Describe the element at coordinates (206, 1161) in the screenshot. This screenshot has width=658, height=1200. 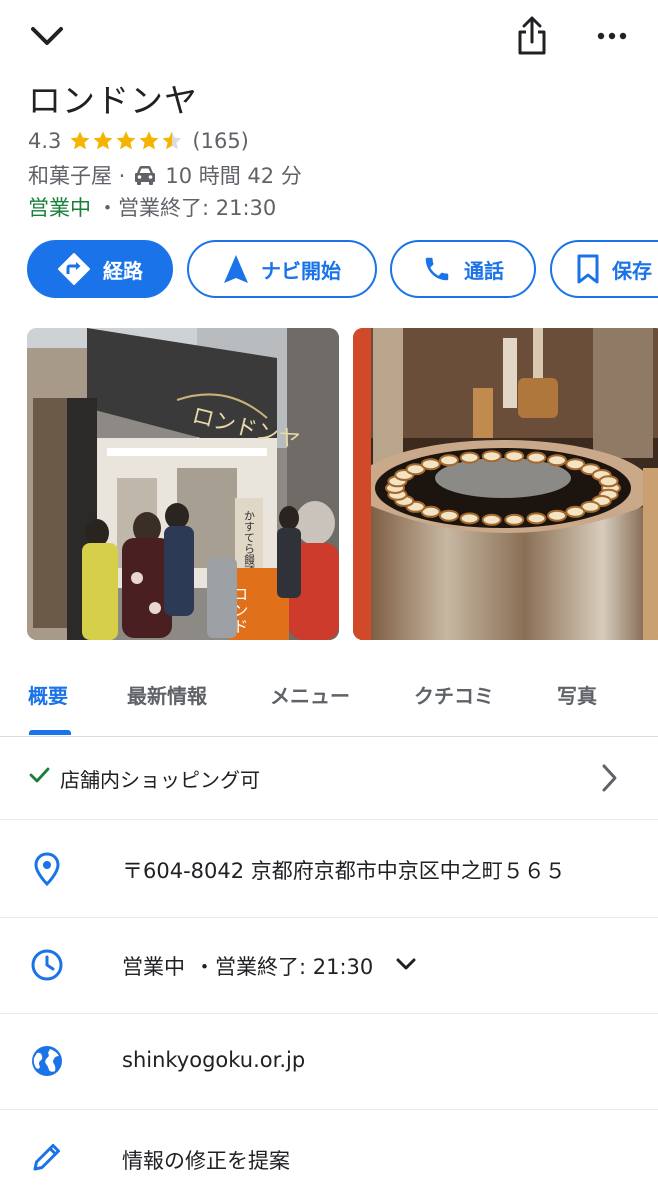
I see `suggest-edit-label: 情報の修正を提案` at that location.